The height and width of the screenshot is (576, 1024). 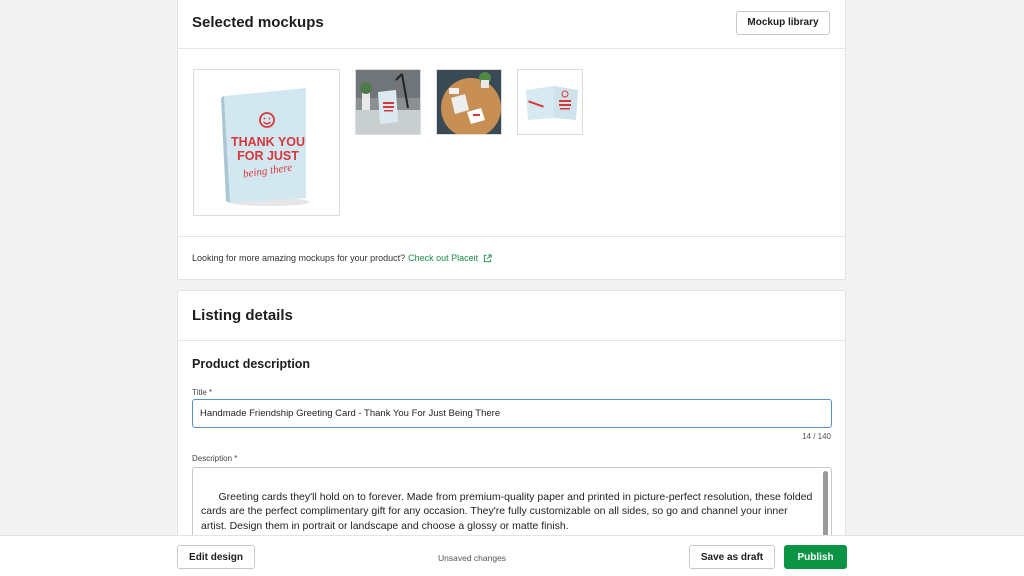 I want to click on external-link-icon, so click(x=488, y=257).